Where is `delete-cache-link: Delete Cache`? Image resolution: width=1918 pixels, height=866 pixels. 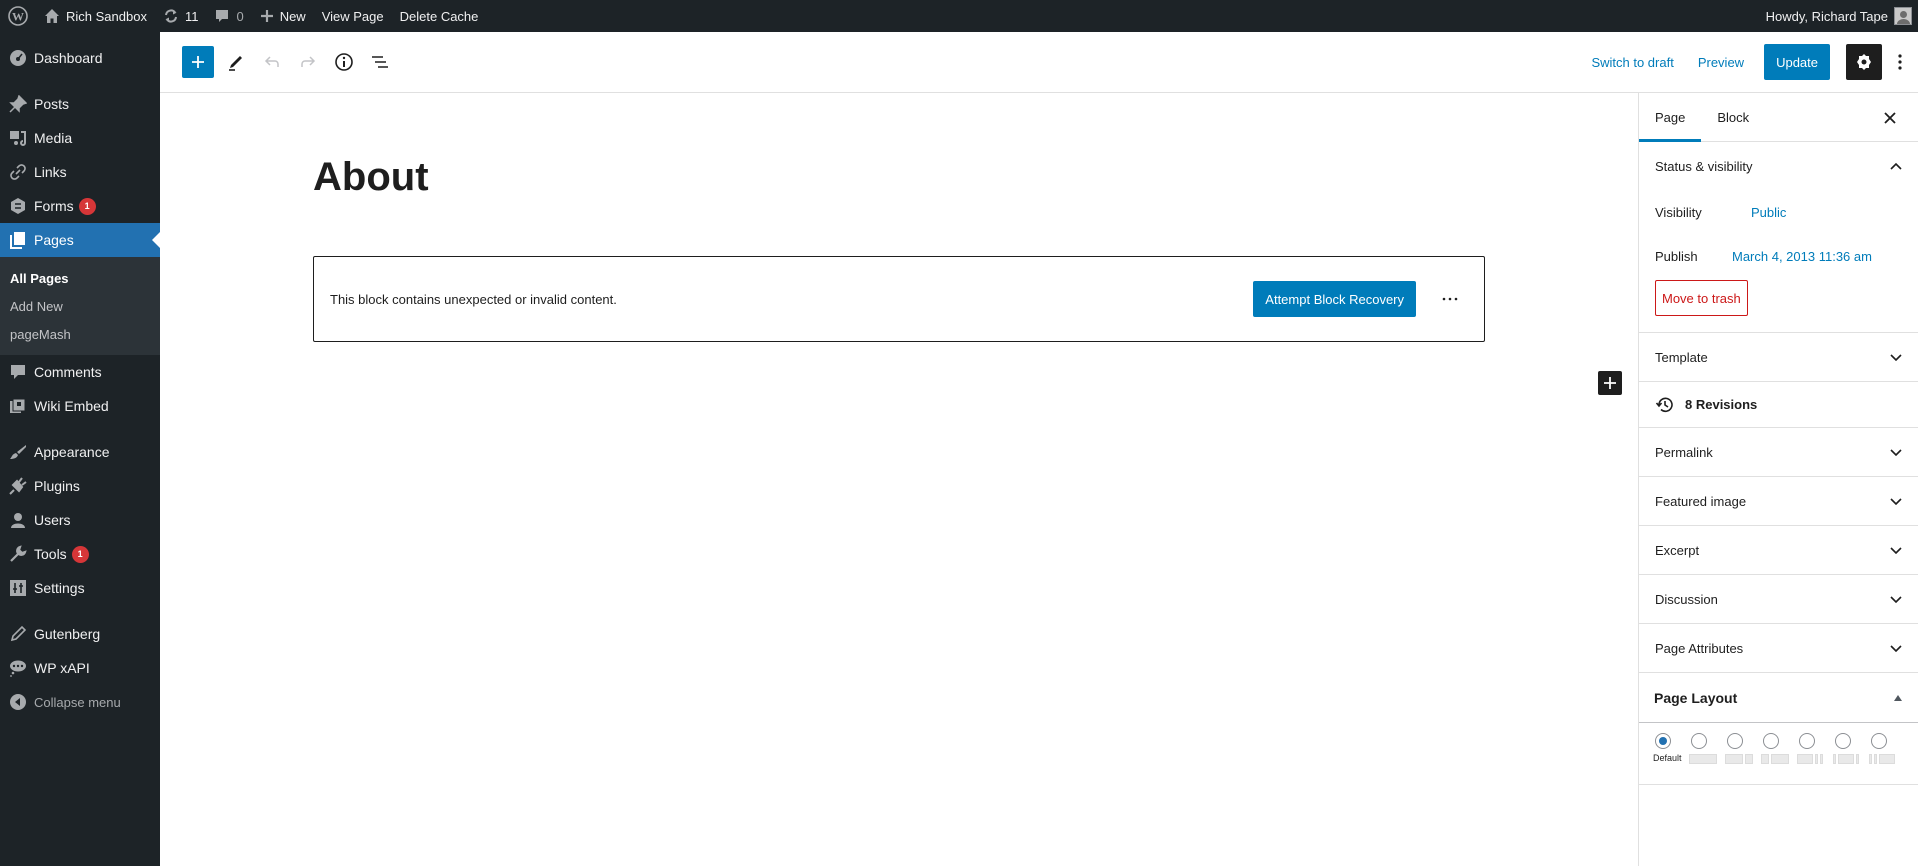
delete-cache-link: Delete Cache is located at coordinates (439, 16).